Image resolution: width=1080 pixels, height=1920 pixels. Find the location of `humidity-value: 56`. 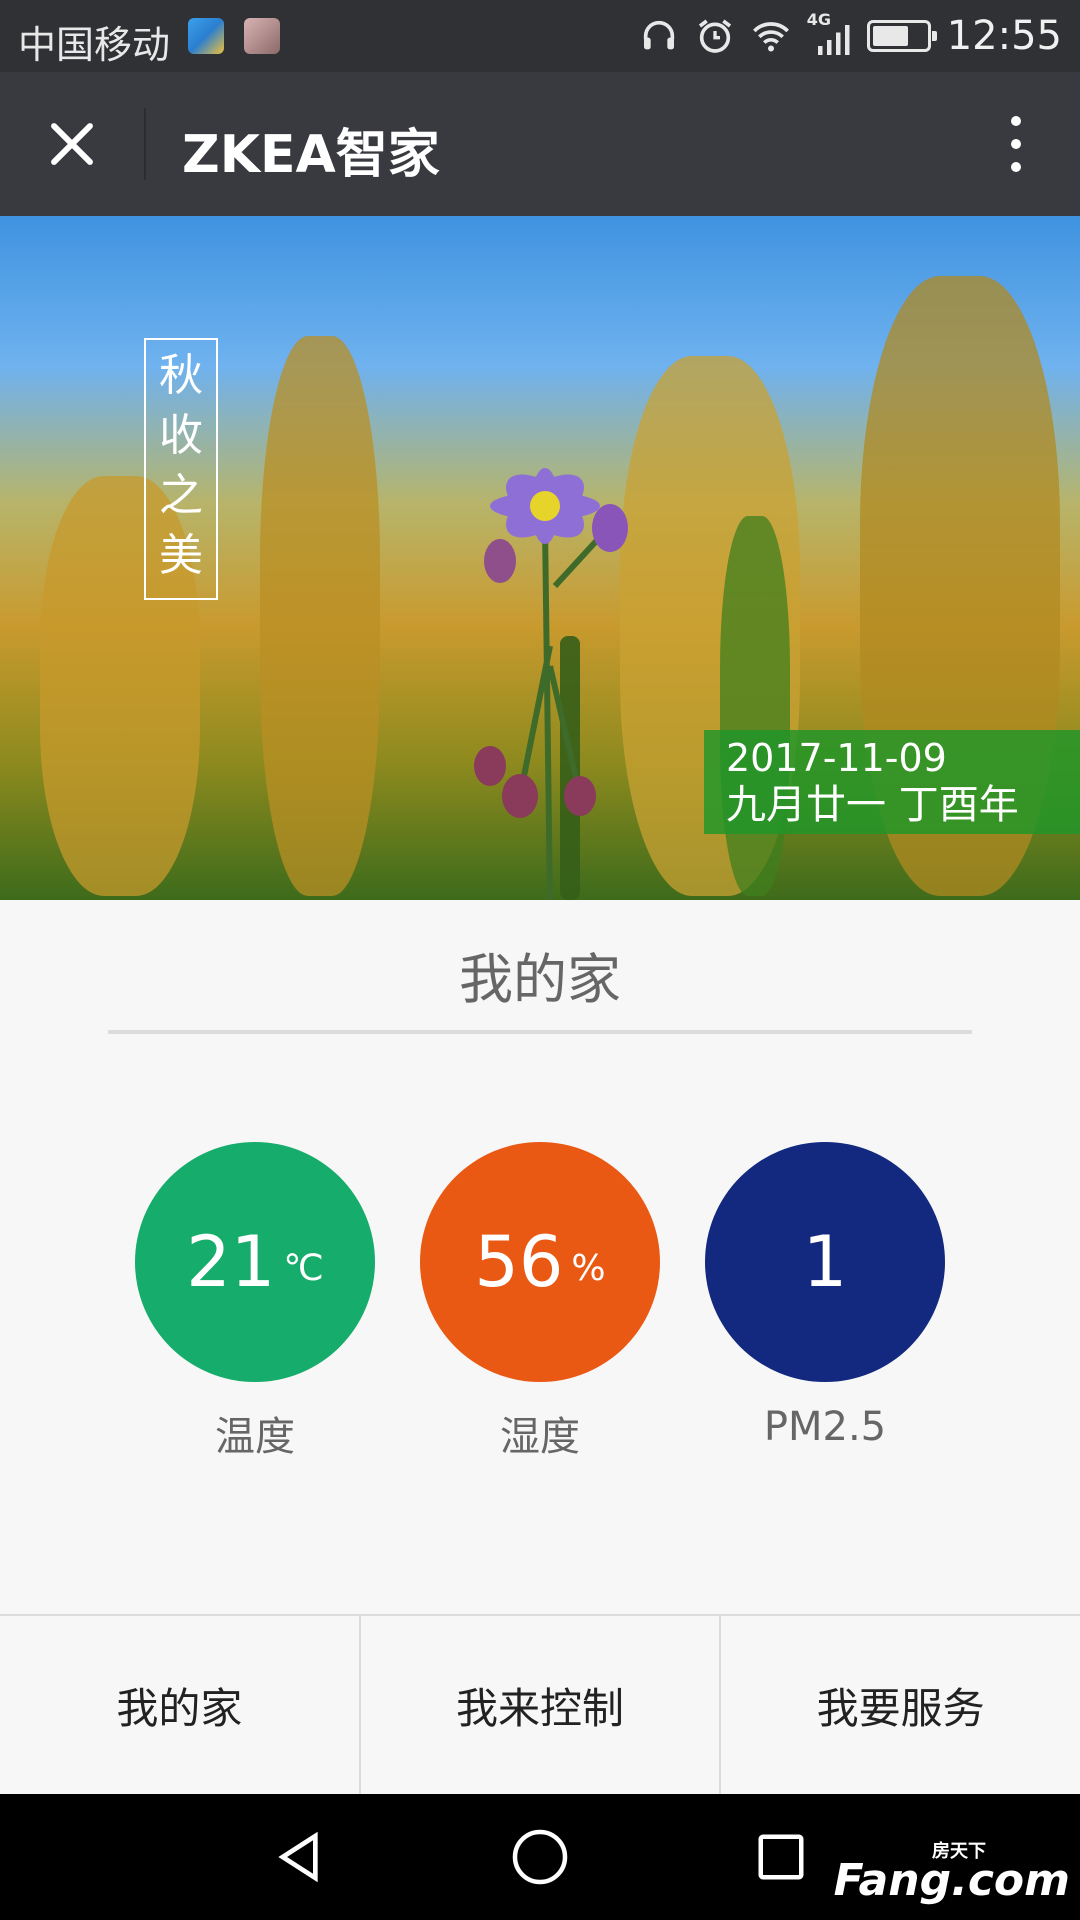

humidity-value: 56 is located at coordinates (519, 1262).